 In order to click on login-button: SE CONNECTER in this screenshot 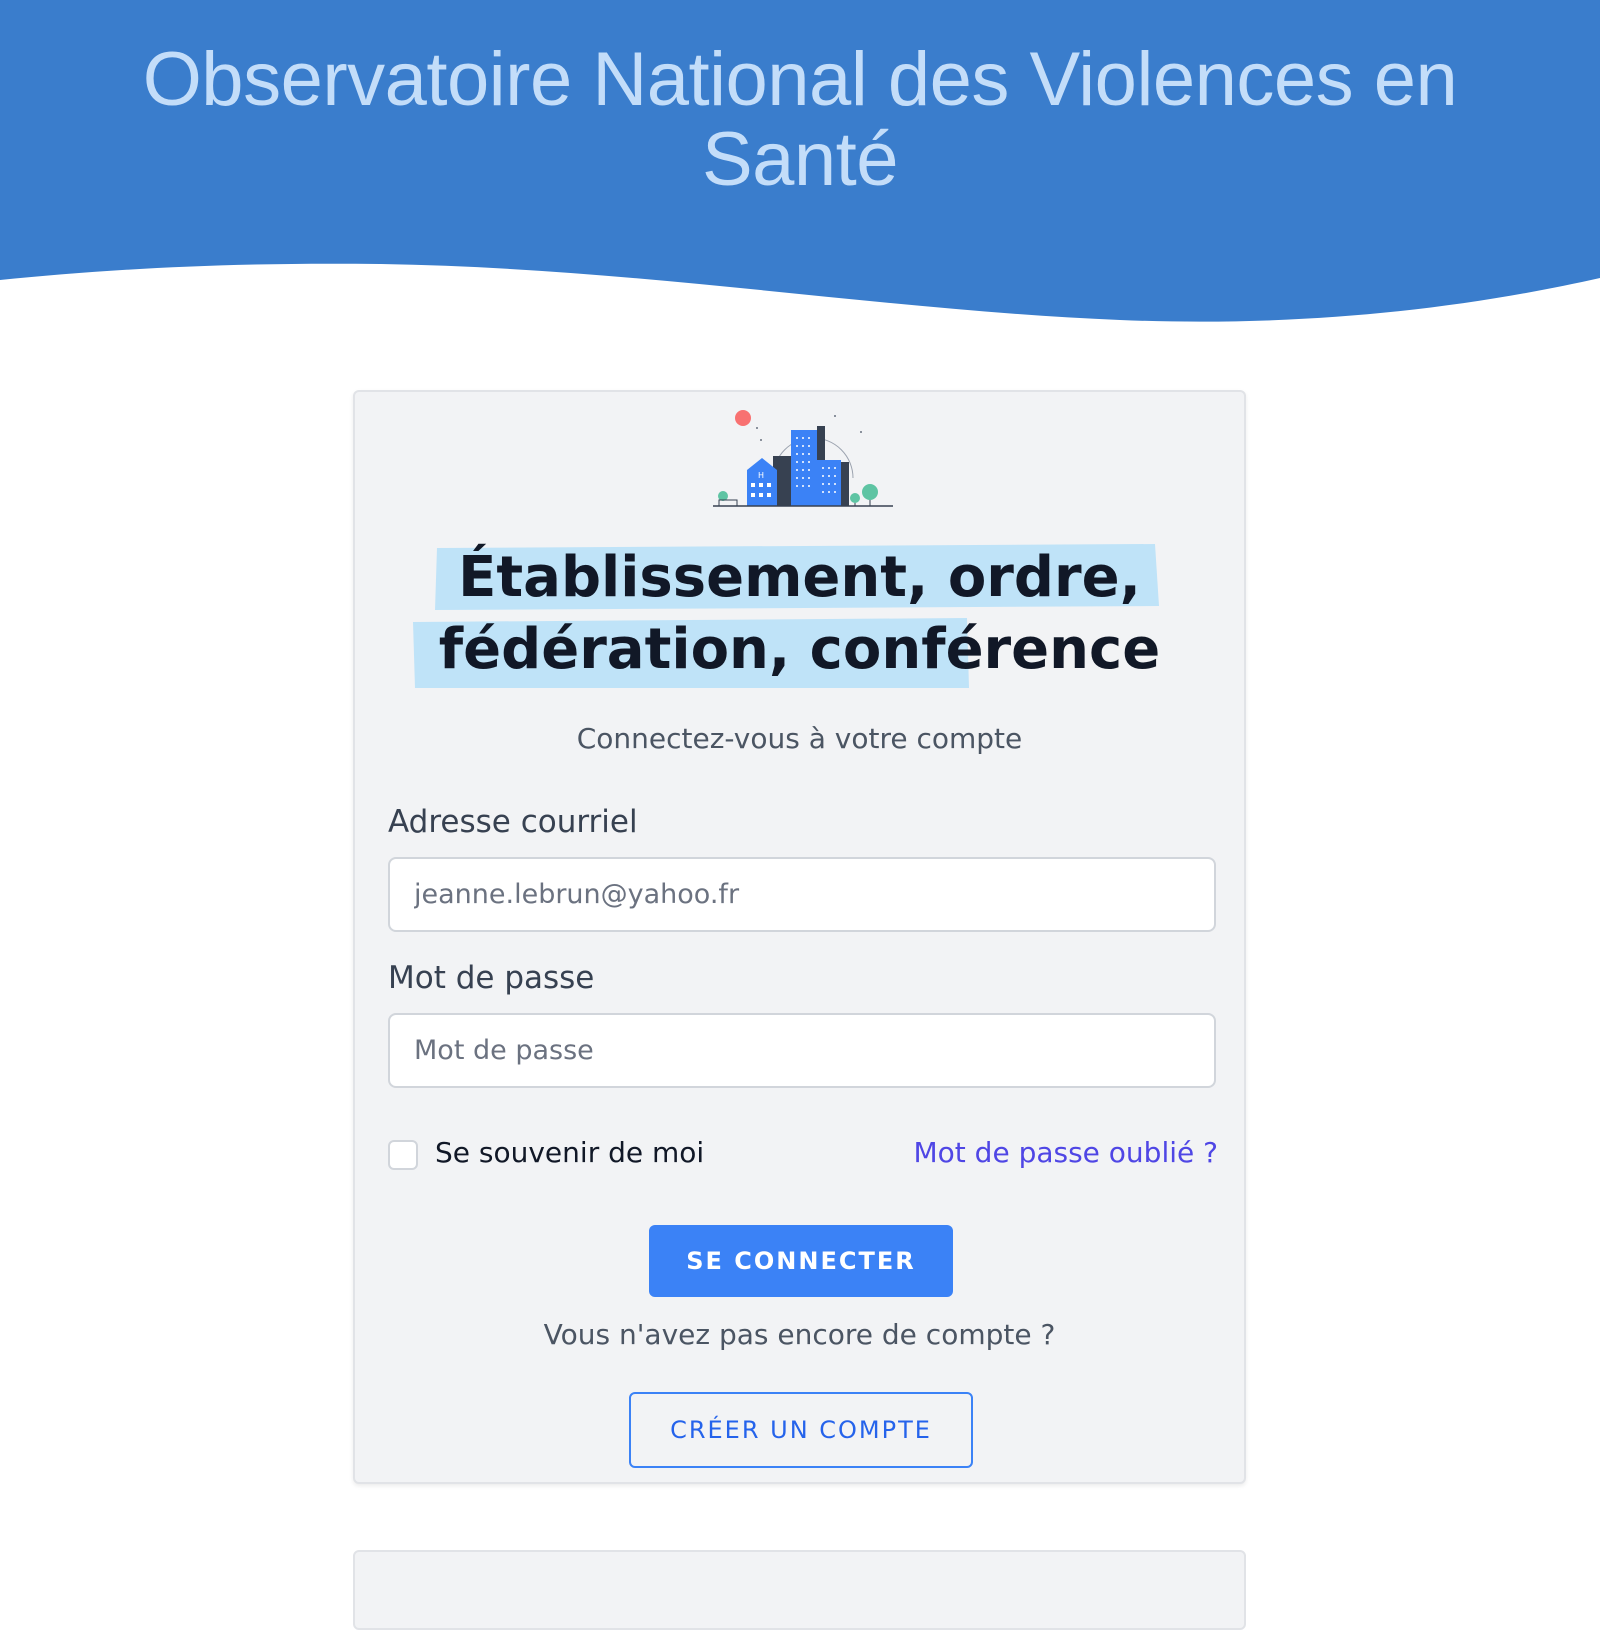, I will do `click(801, 1261)`.